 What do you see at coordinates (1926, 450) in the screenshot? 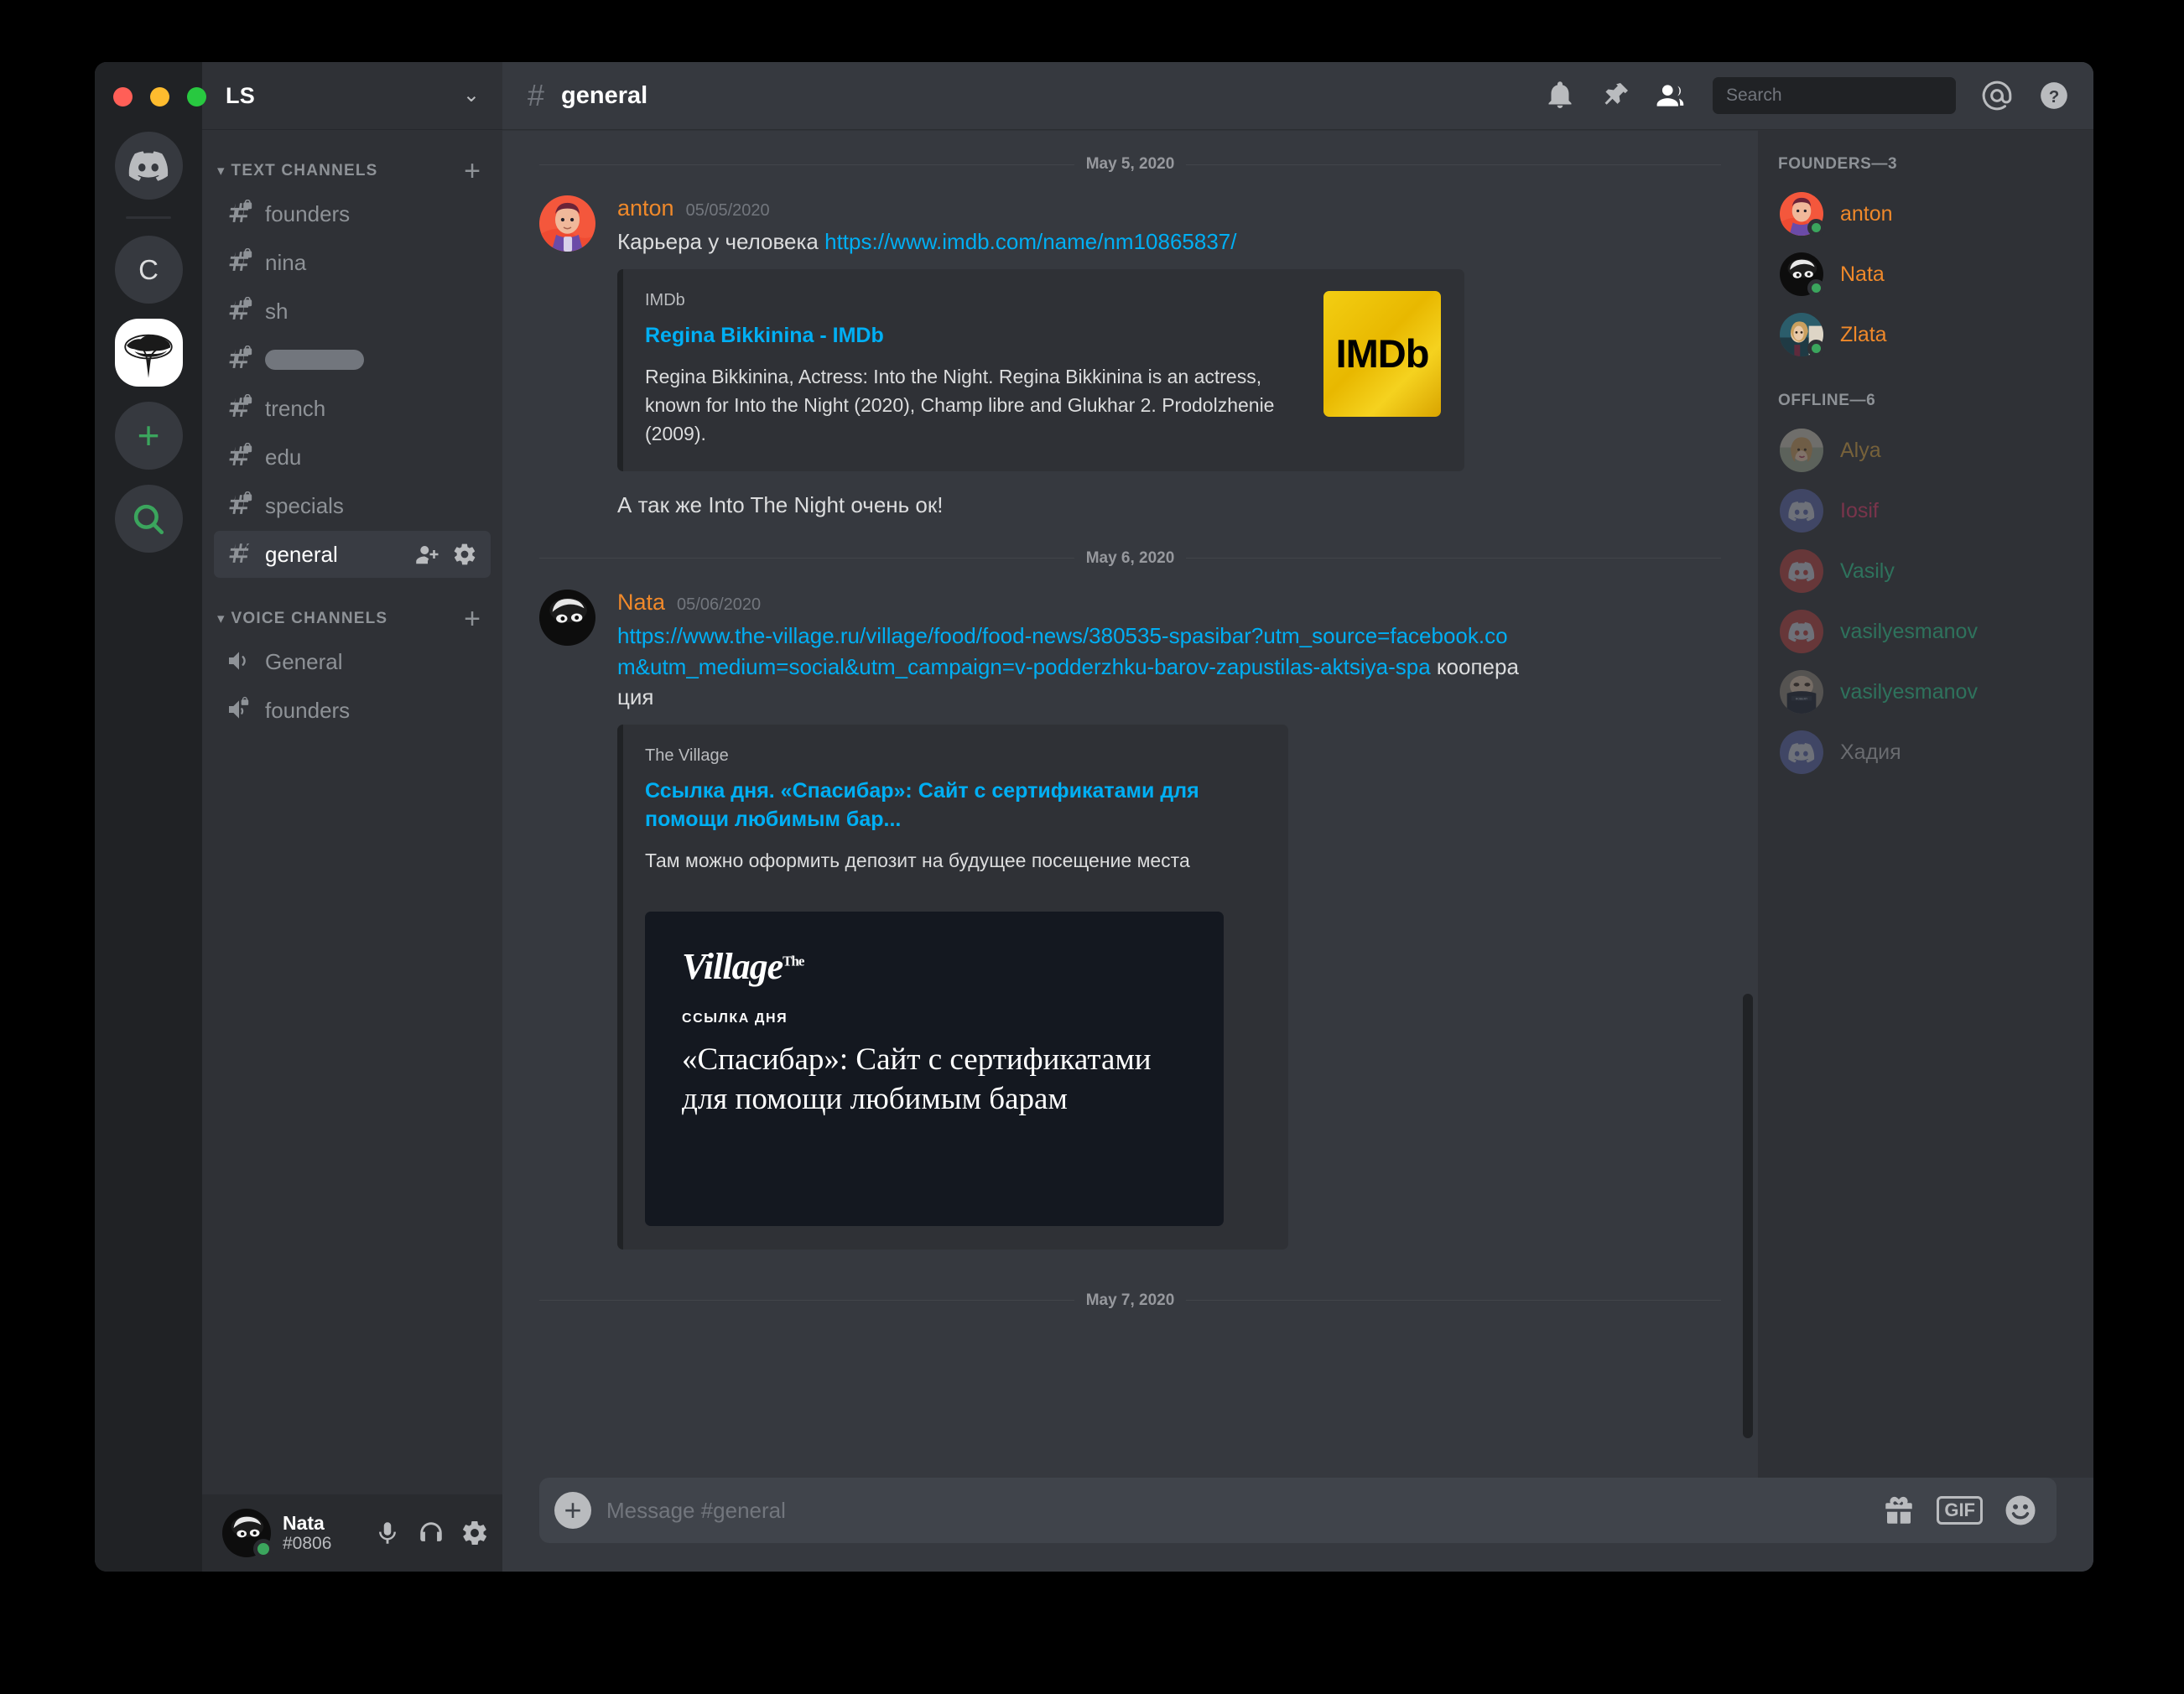
I see `member-row-alya: Alya` at bounding box center [1926, 450].